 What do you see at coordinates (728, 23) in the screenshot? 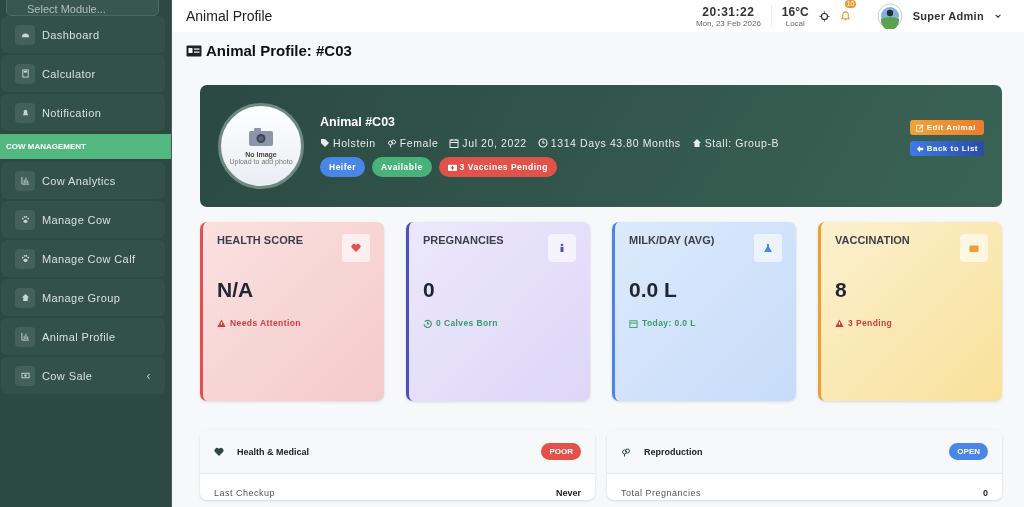
I see `clock-date: Mon, 23 Feb 2026` at bounding box center [728, 23].